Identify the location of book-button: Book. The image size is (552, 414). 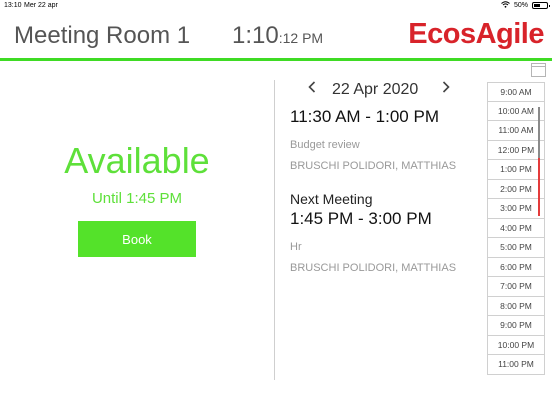
(137, 239).